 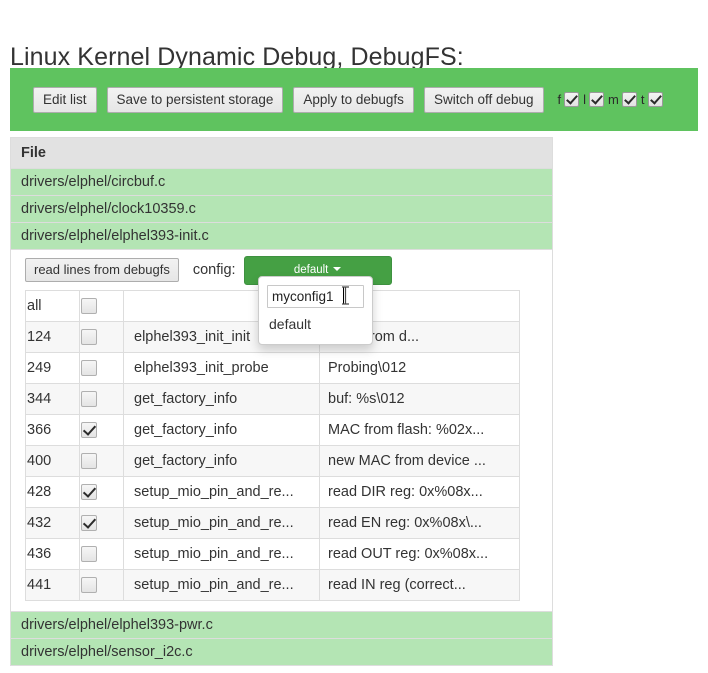 What do you see at coordinates (52, 461) in the screenshot?
I see `line-number: 400` at bounding box center [52, 461].